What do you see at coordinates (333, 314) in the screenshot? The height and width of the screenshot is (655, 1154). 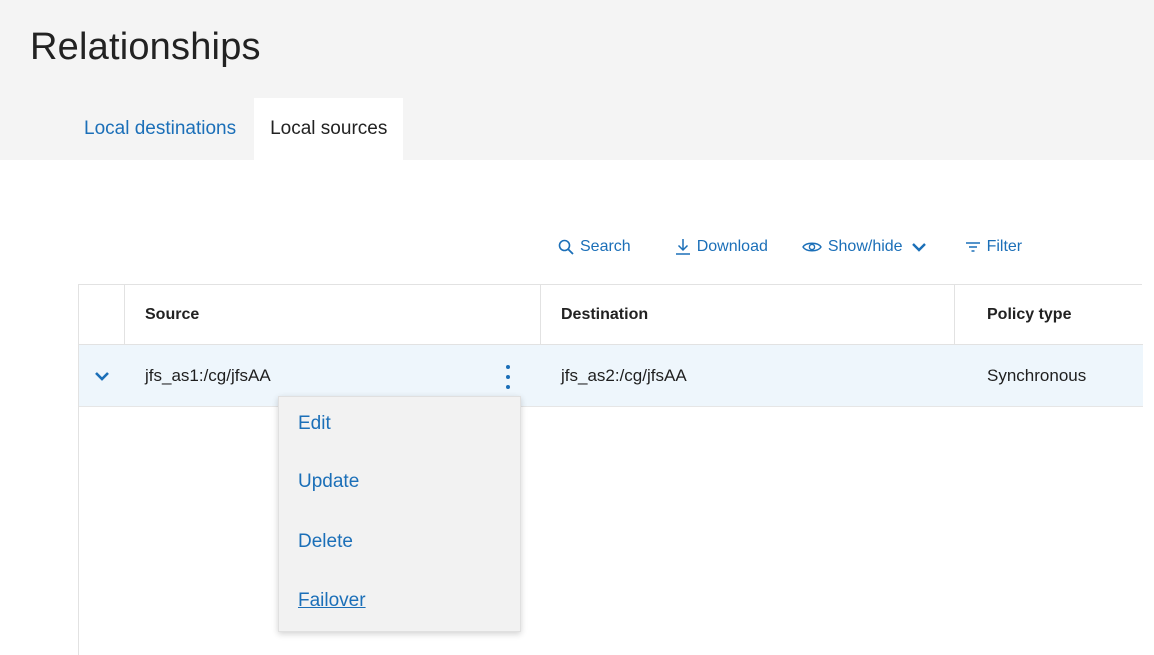 I see `column-header-source: Source` at bounding box center [333, 314].